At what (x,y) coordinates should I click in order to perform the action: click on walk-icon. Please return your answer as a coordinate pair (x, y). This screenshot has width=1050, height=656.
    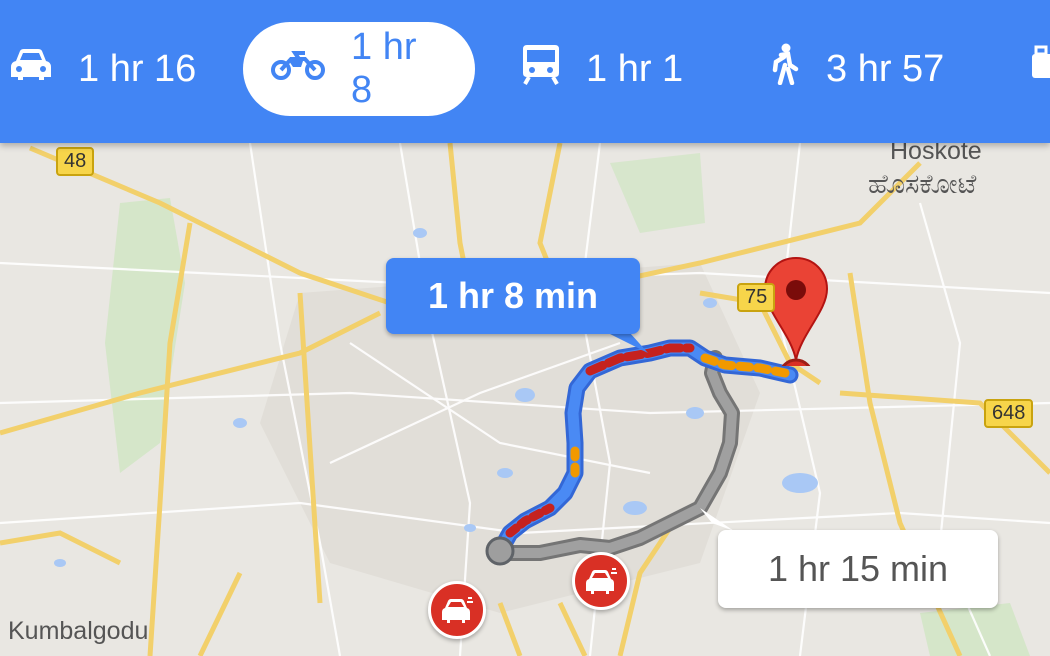
    Looking at the image, I should click on (784, 69).